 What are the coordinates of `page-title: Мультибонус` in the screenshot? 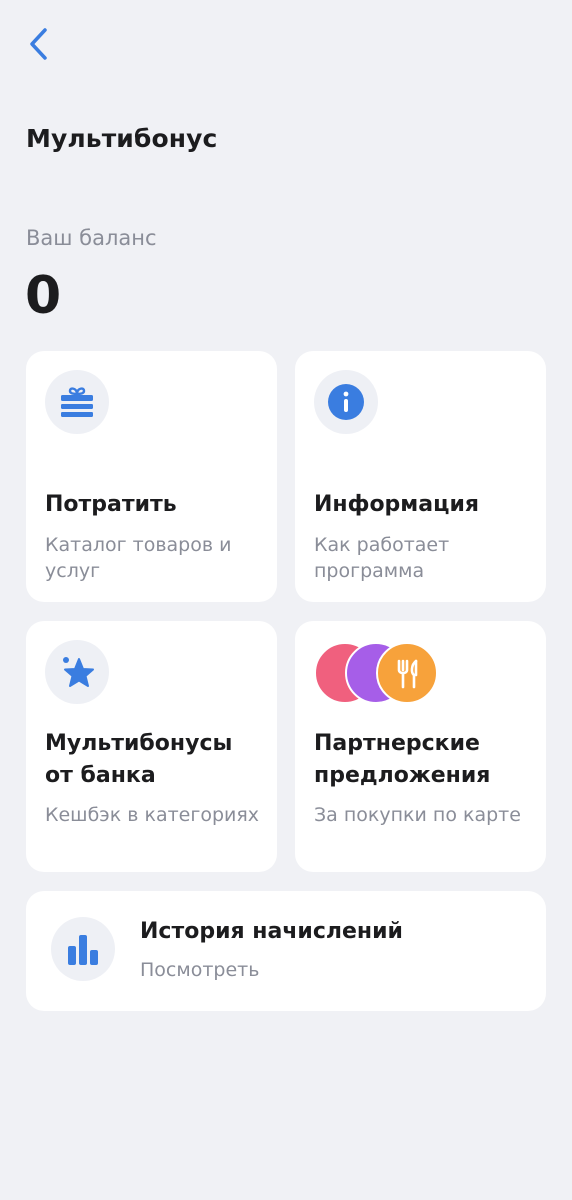 It's located at (122, 138).